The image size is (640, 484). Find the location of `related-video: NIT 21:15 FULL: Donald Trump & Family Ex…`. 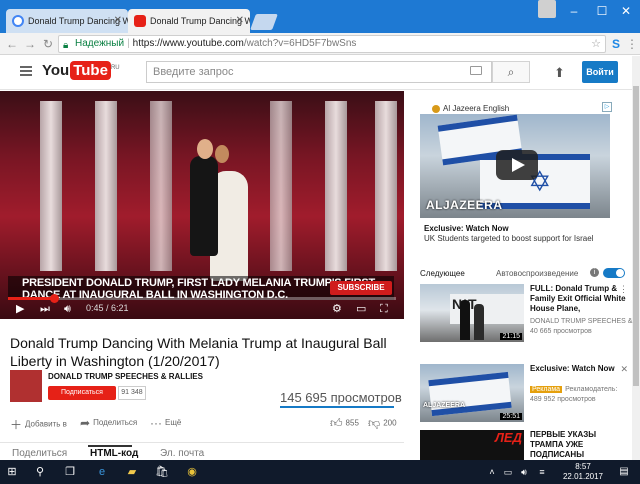

related-video: NIT 21:15 FULL: Donald Trump & Family Ex… is located at coordinates (526, 315).